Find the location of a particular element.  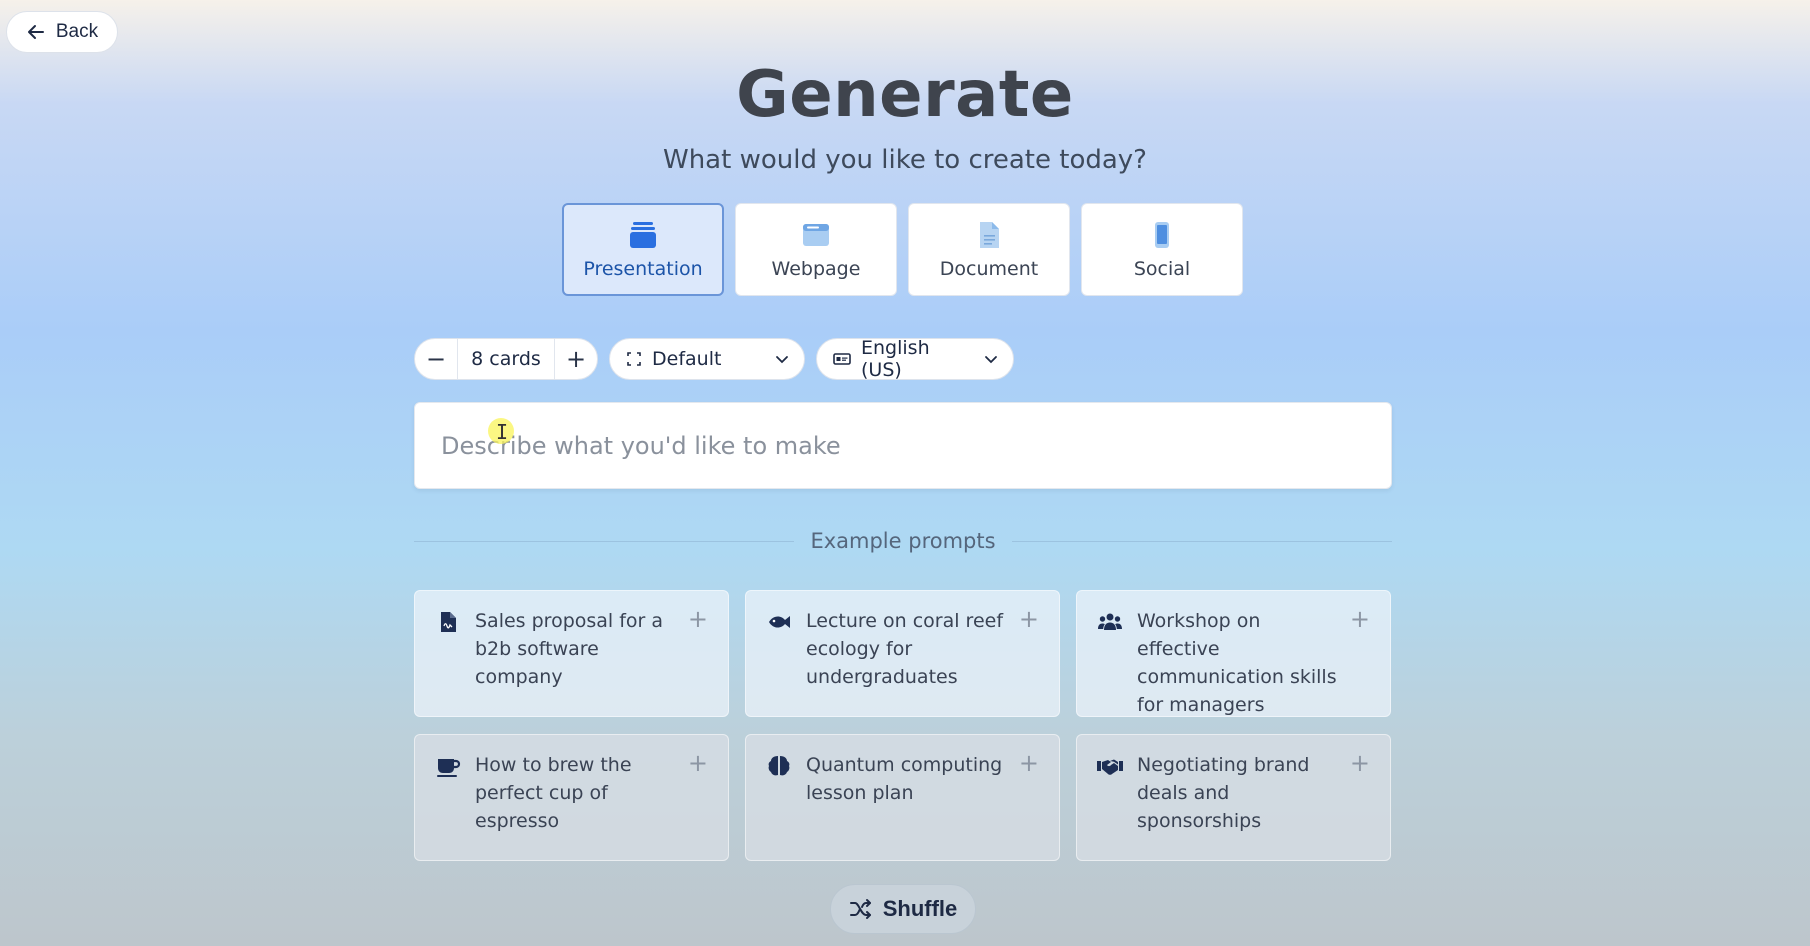

type-presentation: Presentation is located at coordinates (643, 249).